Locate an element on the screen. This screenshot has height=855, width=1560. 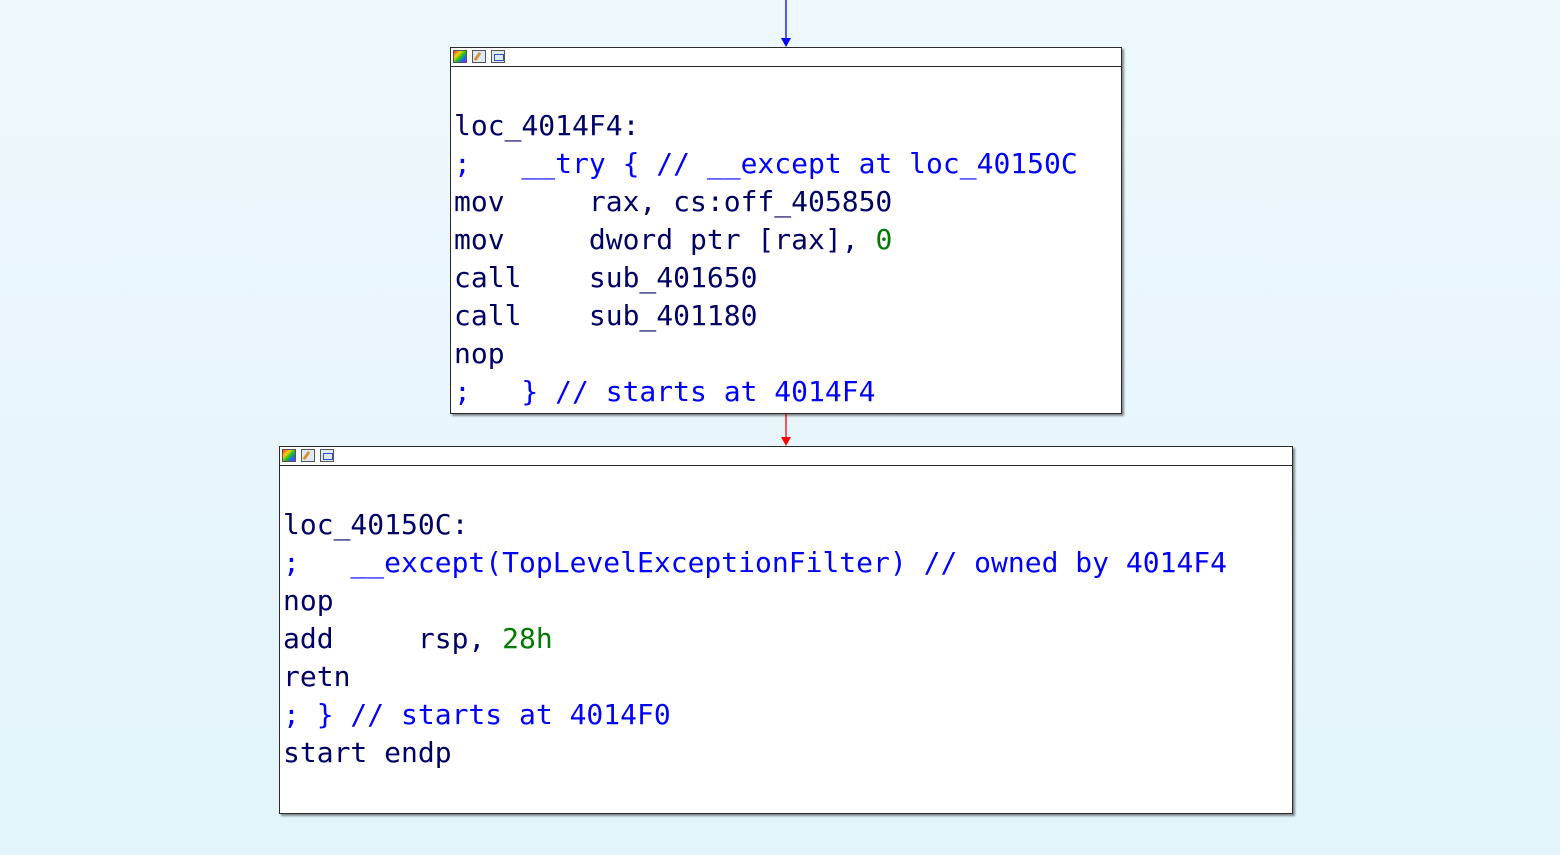
code-comment: ; } // starts at 4014F4 is located at coordinates (664, 391).